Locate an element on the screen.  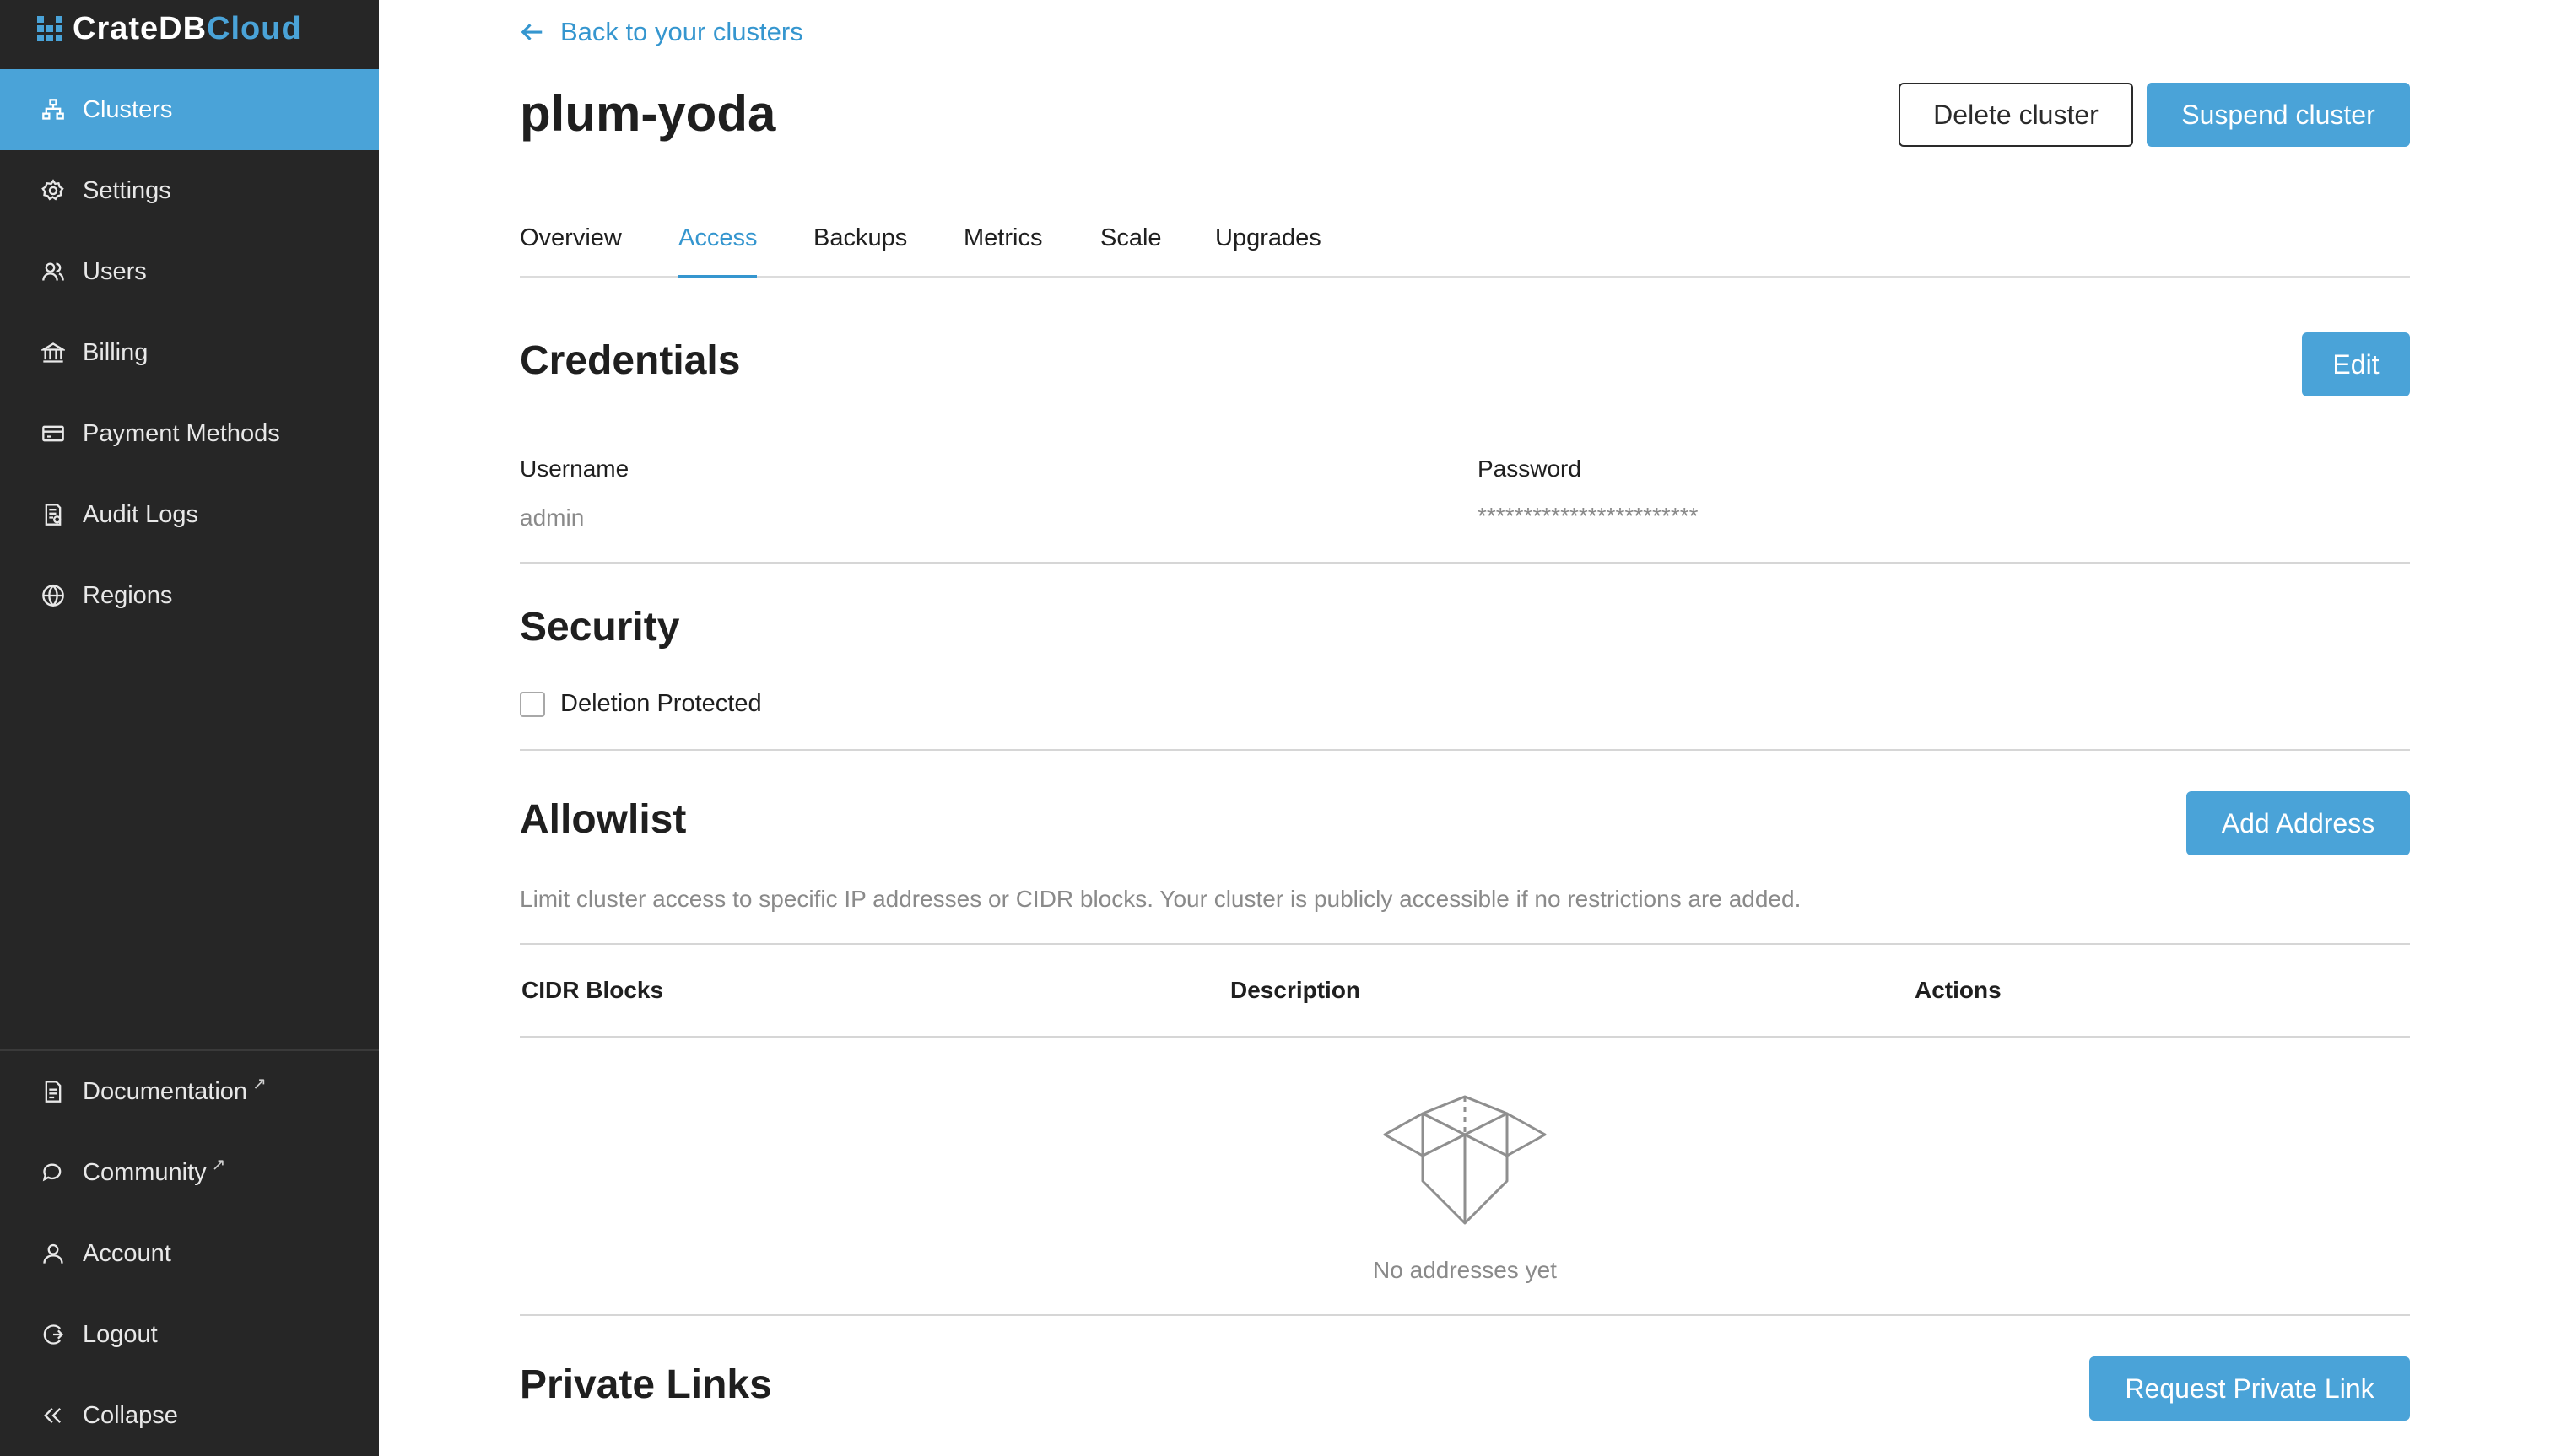
sidebar-item-billing: Billing is located at coordinates (189, 352).